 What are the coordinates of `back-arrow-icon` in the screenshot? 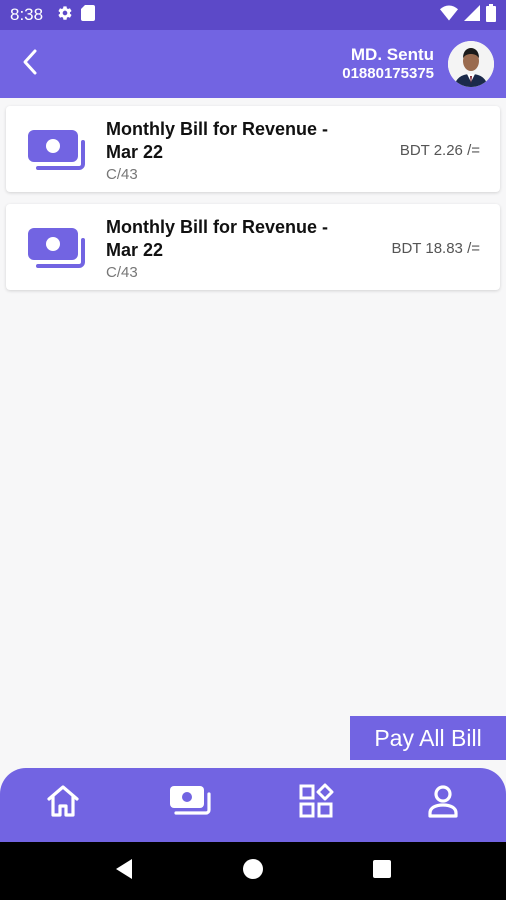 It's located at (30, 64).